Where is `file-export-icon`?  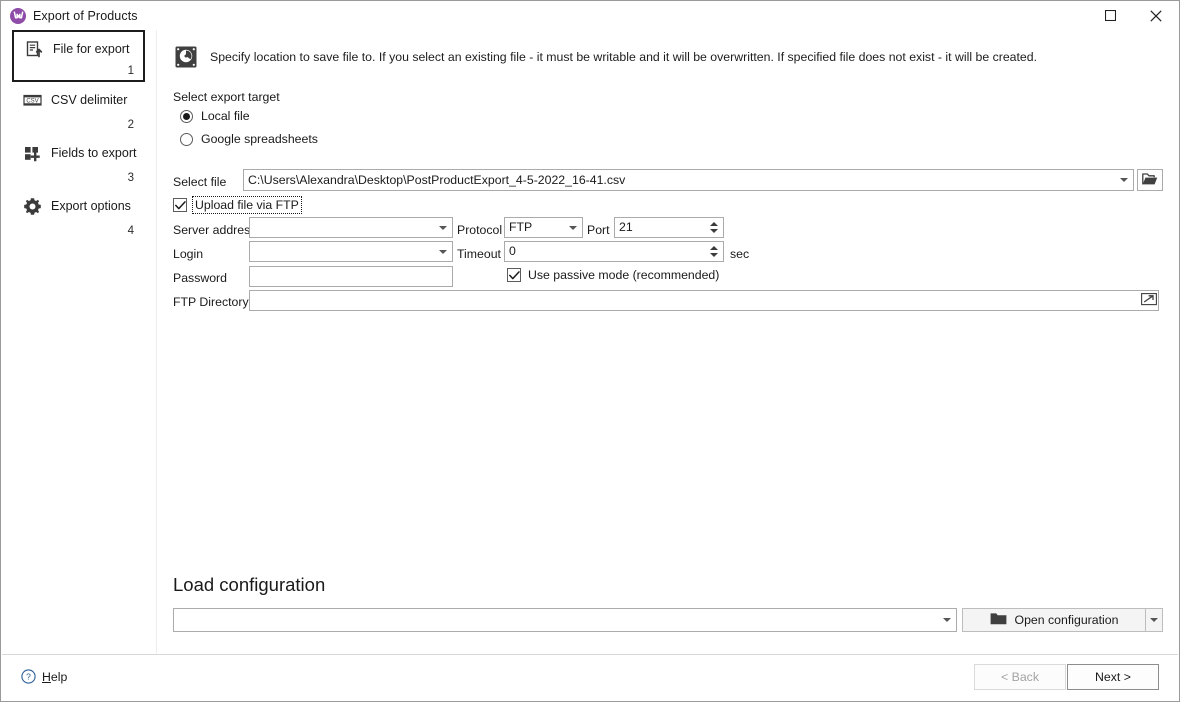 file-export-icon is located at coordinates (34, 49).